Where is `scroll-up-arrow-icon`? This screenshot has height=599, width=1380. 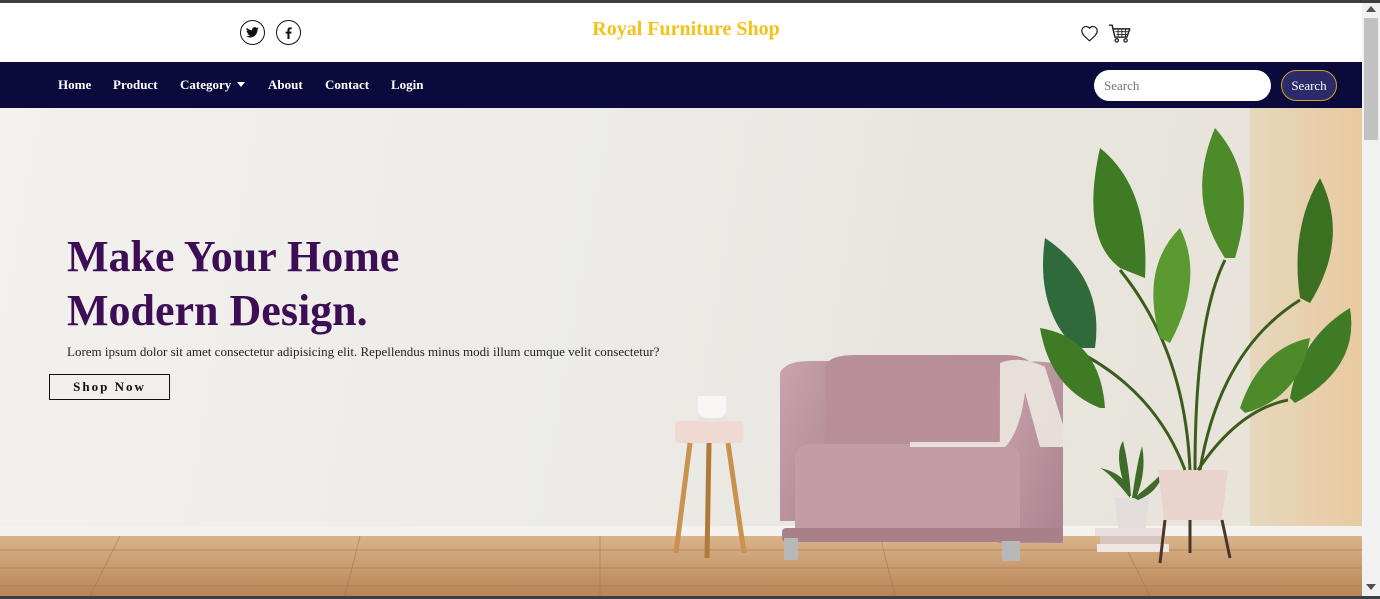
scroll-up-arrow-icon is located at coordinates (1371, 9).